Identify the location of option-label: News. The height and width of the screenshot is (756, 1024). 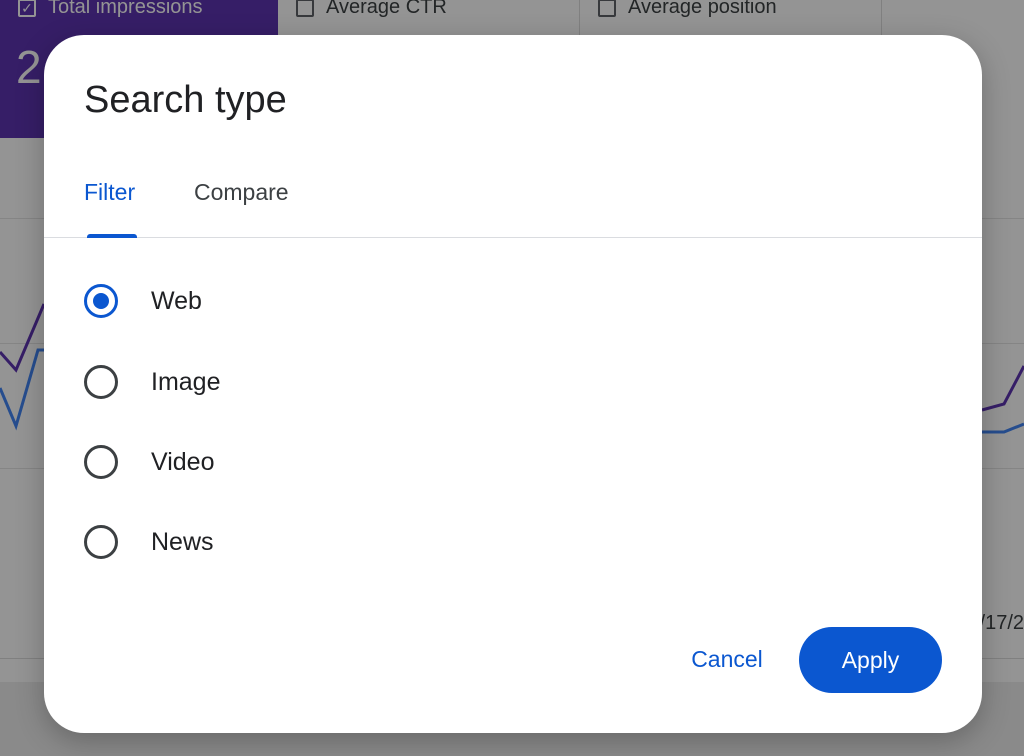
(182, 541).